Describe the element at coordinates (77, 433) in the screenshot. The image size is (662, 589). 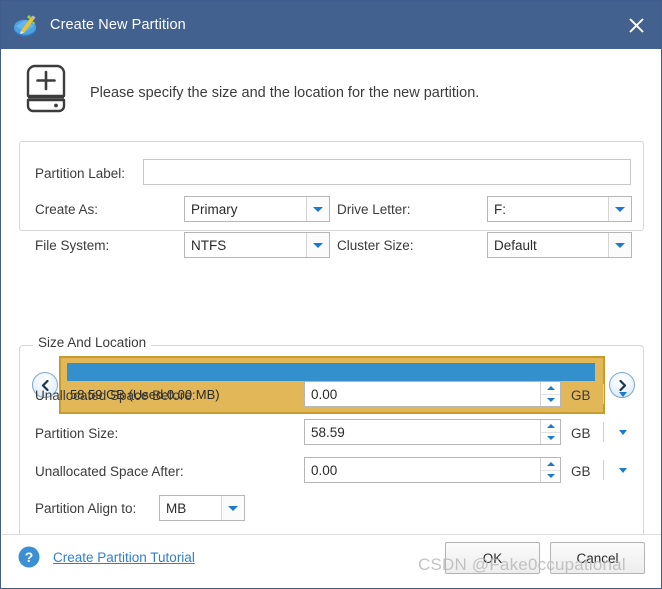
I see `partition-size-label: Partition Size:` at that location.